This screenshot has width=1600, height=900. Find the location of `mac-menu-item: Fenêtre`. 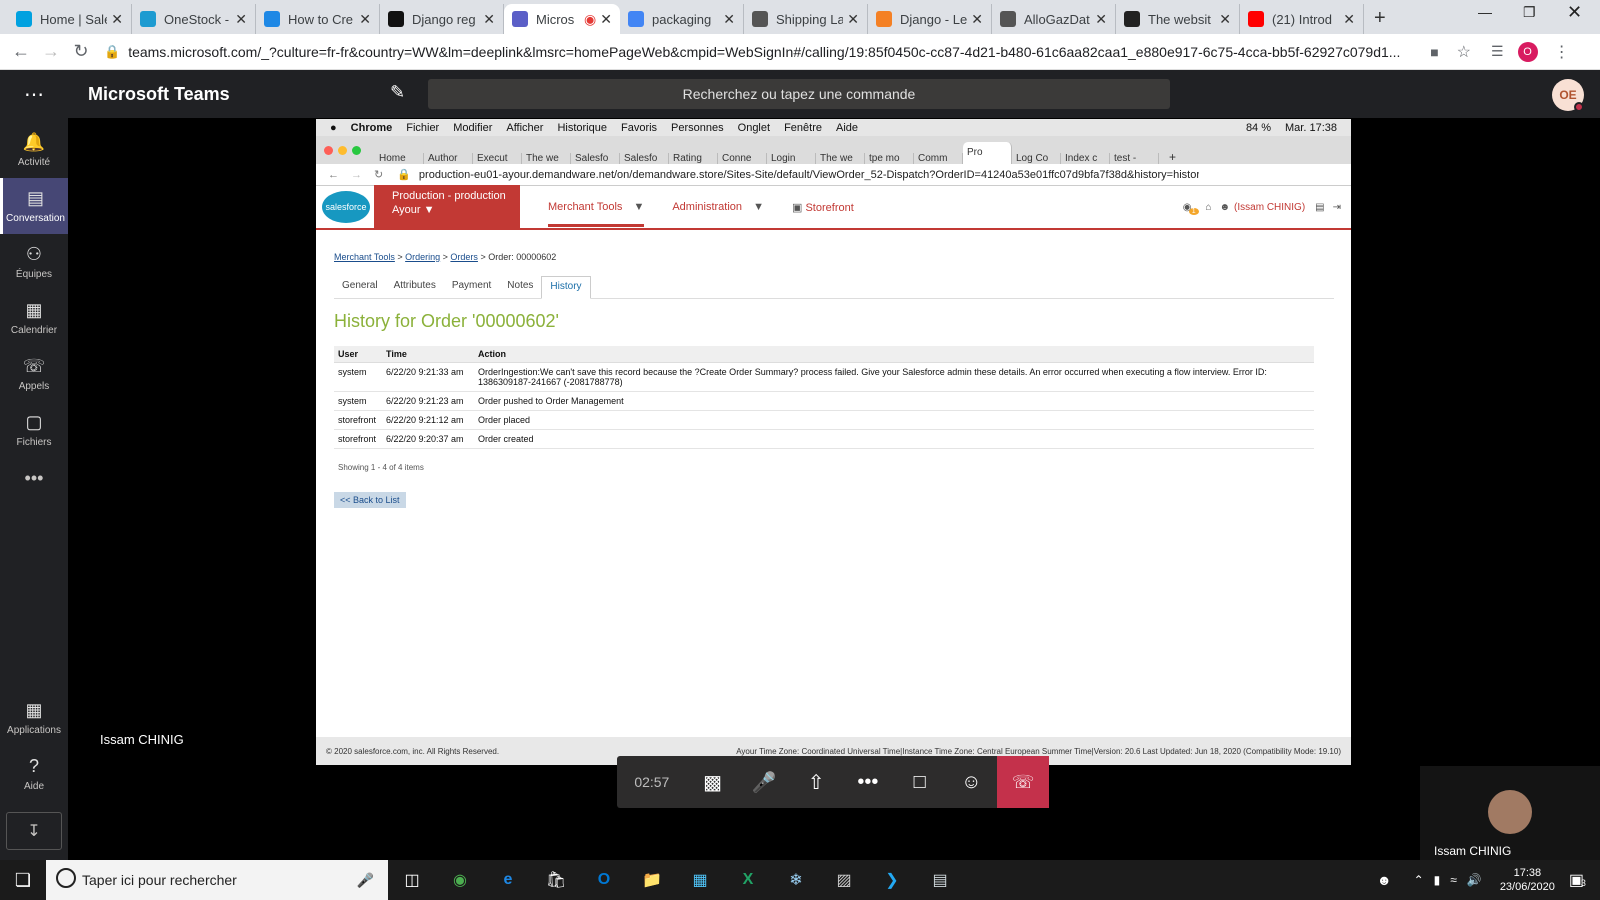

mac-menu-item: Fenêtre is located at coordinates (803, 128).